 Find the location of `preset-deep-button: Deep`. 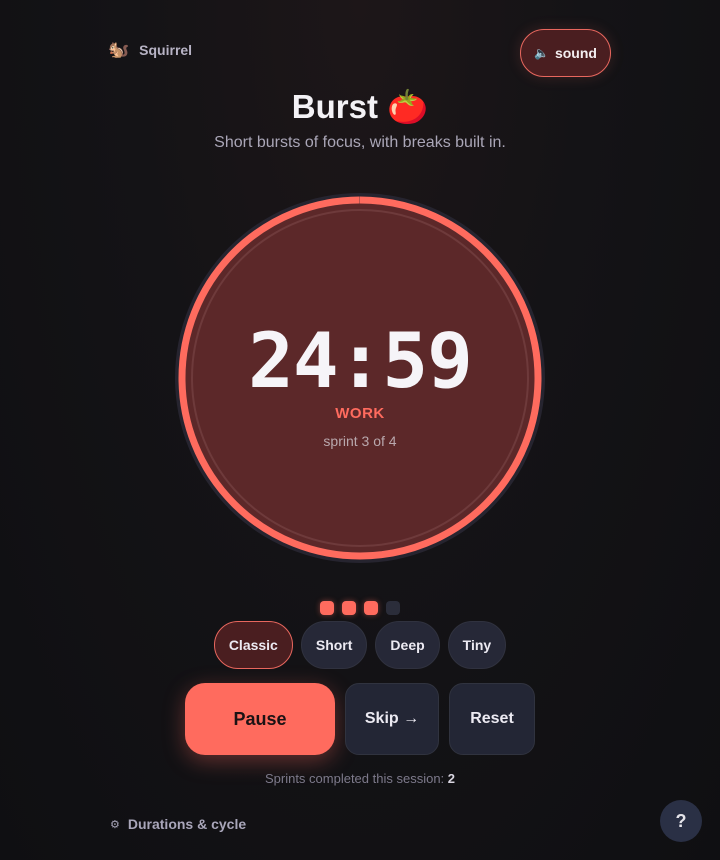

preset-deep-button: Deep is located at coordinates (407, 645).